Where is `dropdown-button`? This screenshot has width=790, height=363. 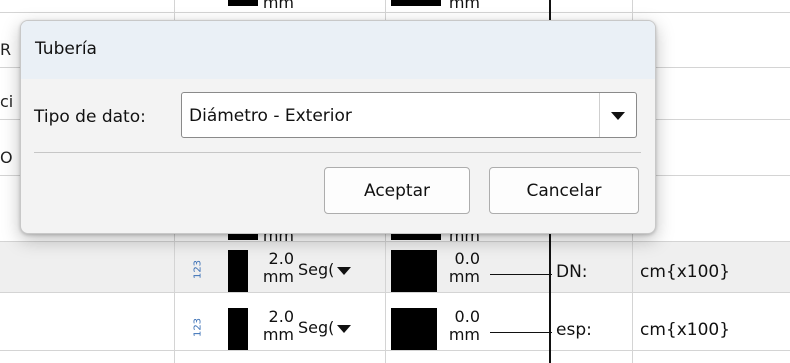
dropdown-button is located at coordinates (617, 115).